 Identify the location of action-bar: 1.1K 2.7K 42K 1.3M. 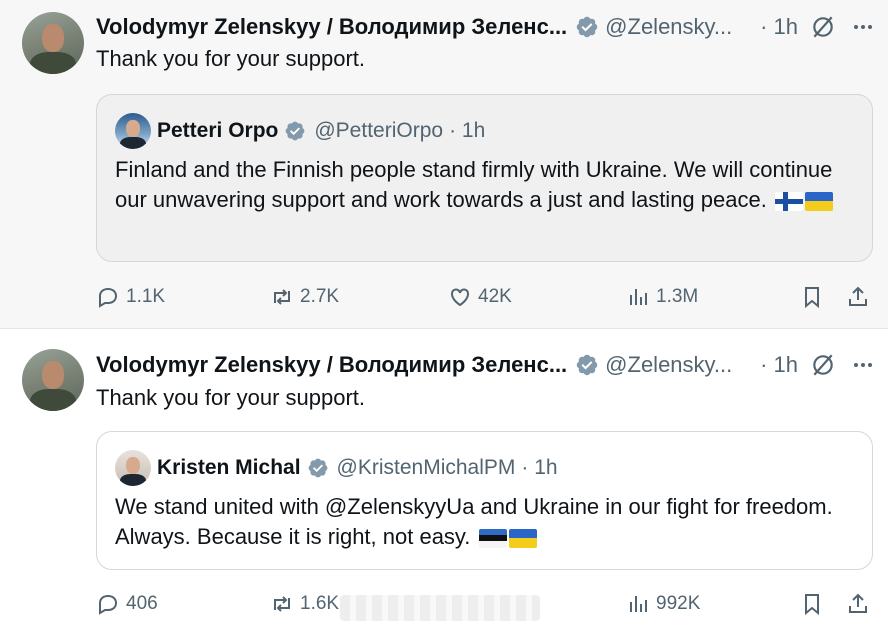
(486, 297).